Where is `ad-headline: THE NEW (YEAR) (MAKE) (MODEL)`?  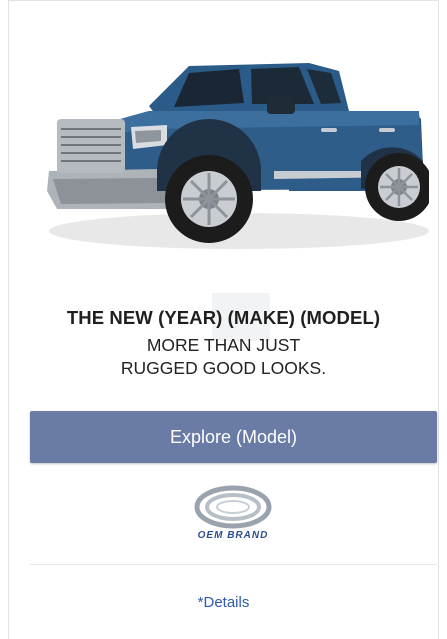
ad-headline: THE NEW (YEAR) (MAKE) (MODEL) is located at coordinates (223, 317).